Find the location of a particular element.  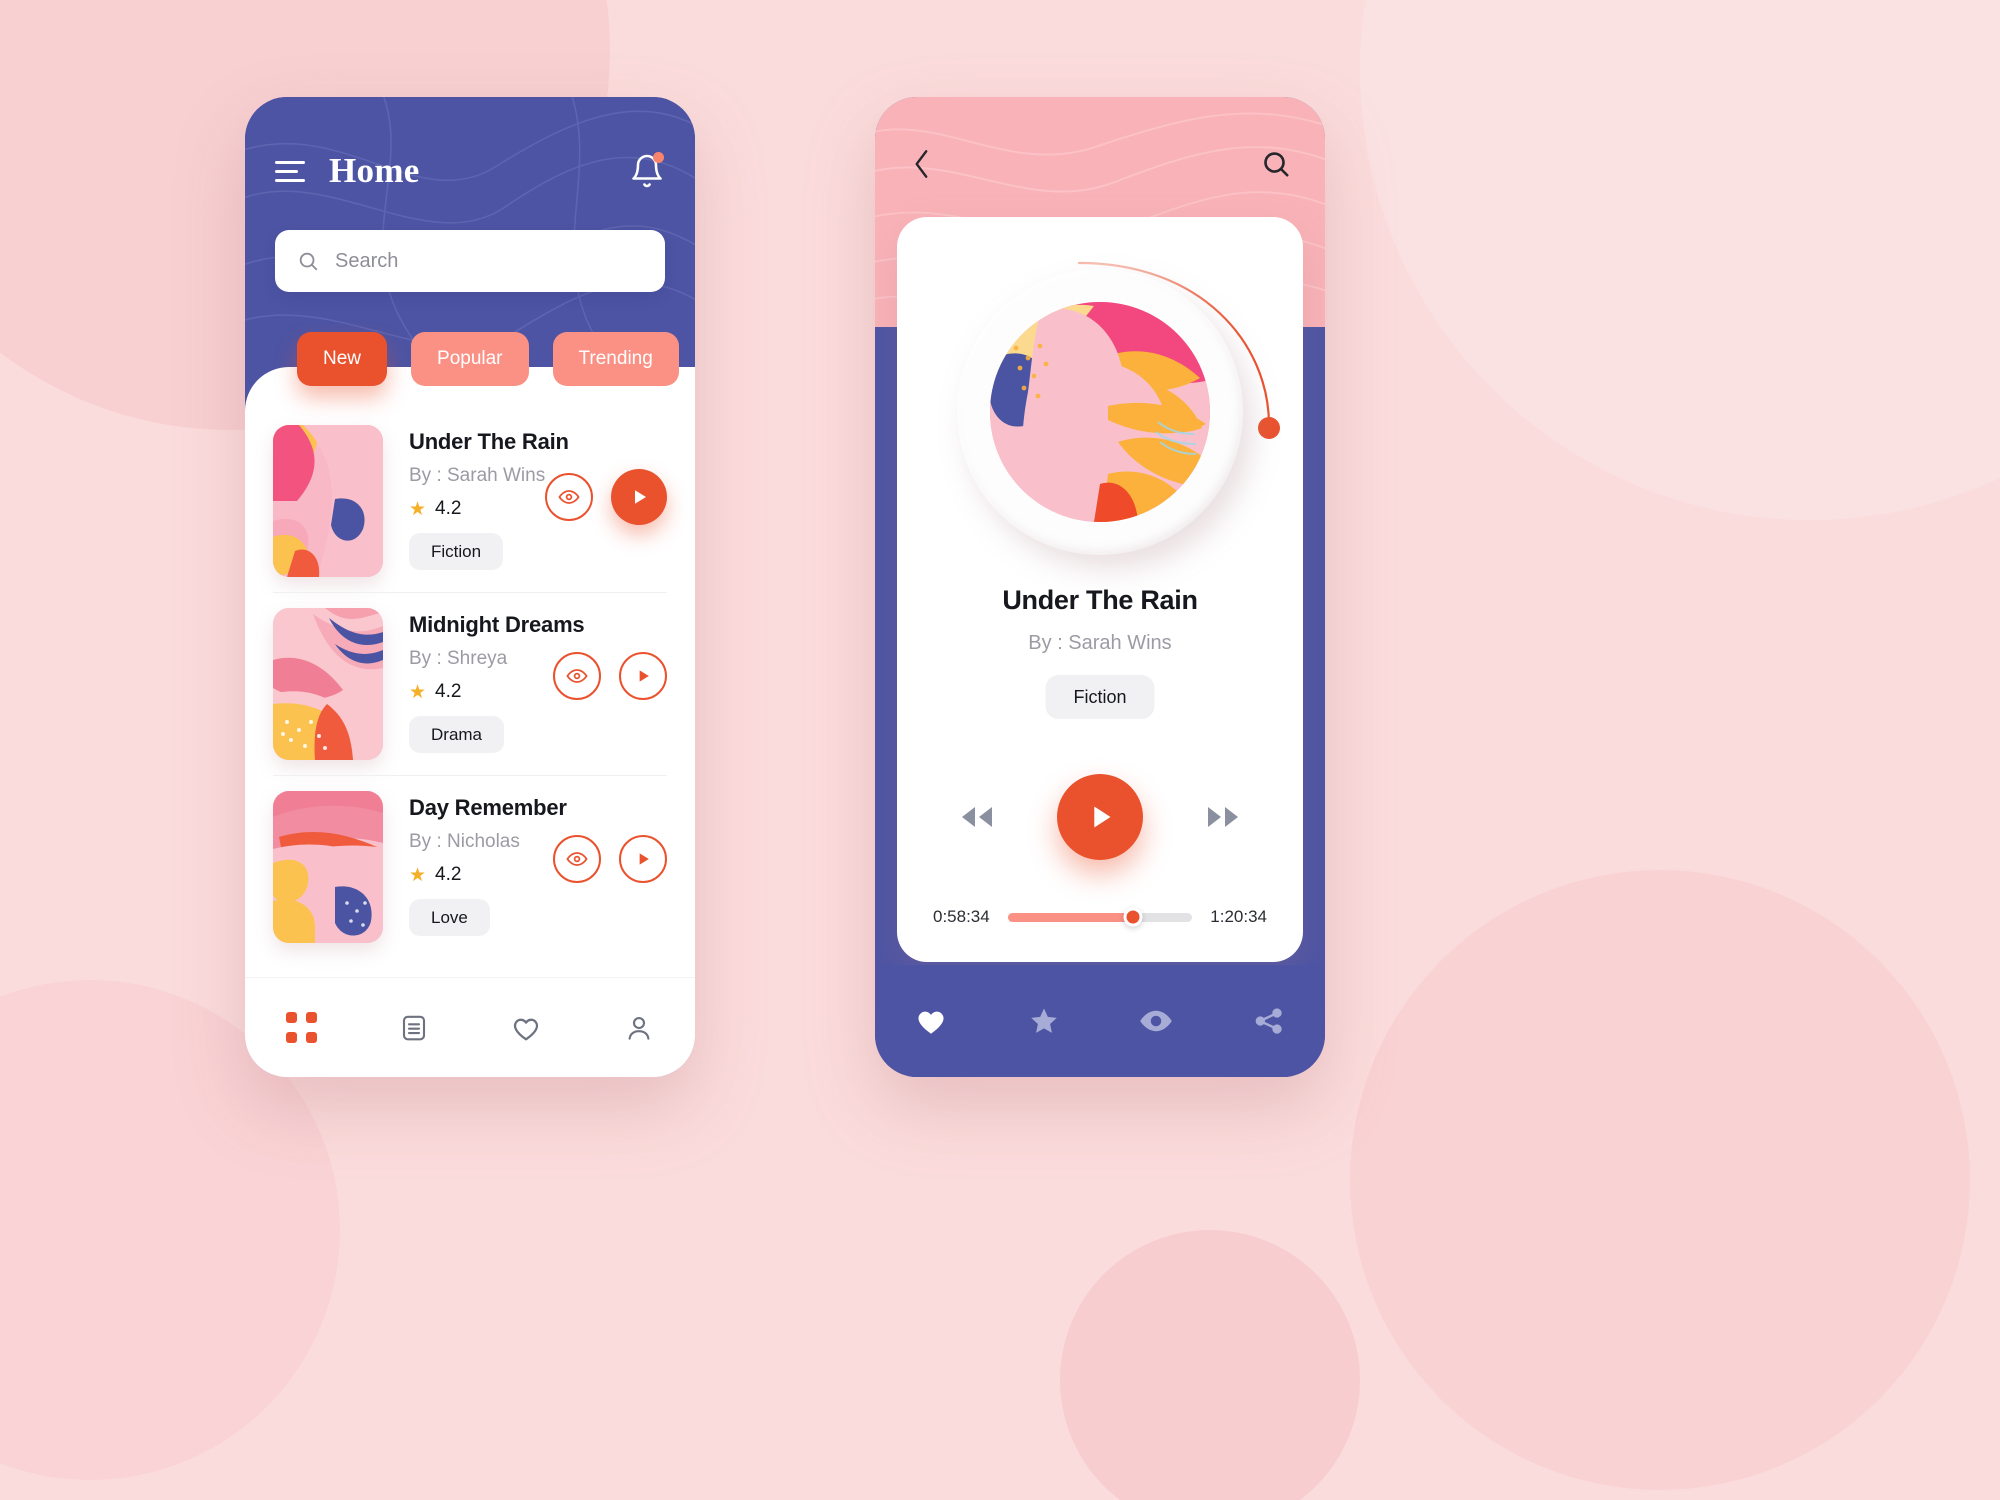

tab-new: New is located at coordinates (342, 359).